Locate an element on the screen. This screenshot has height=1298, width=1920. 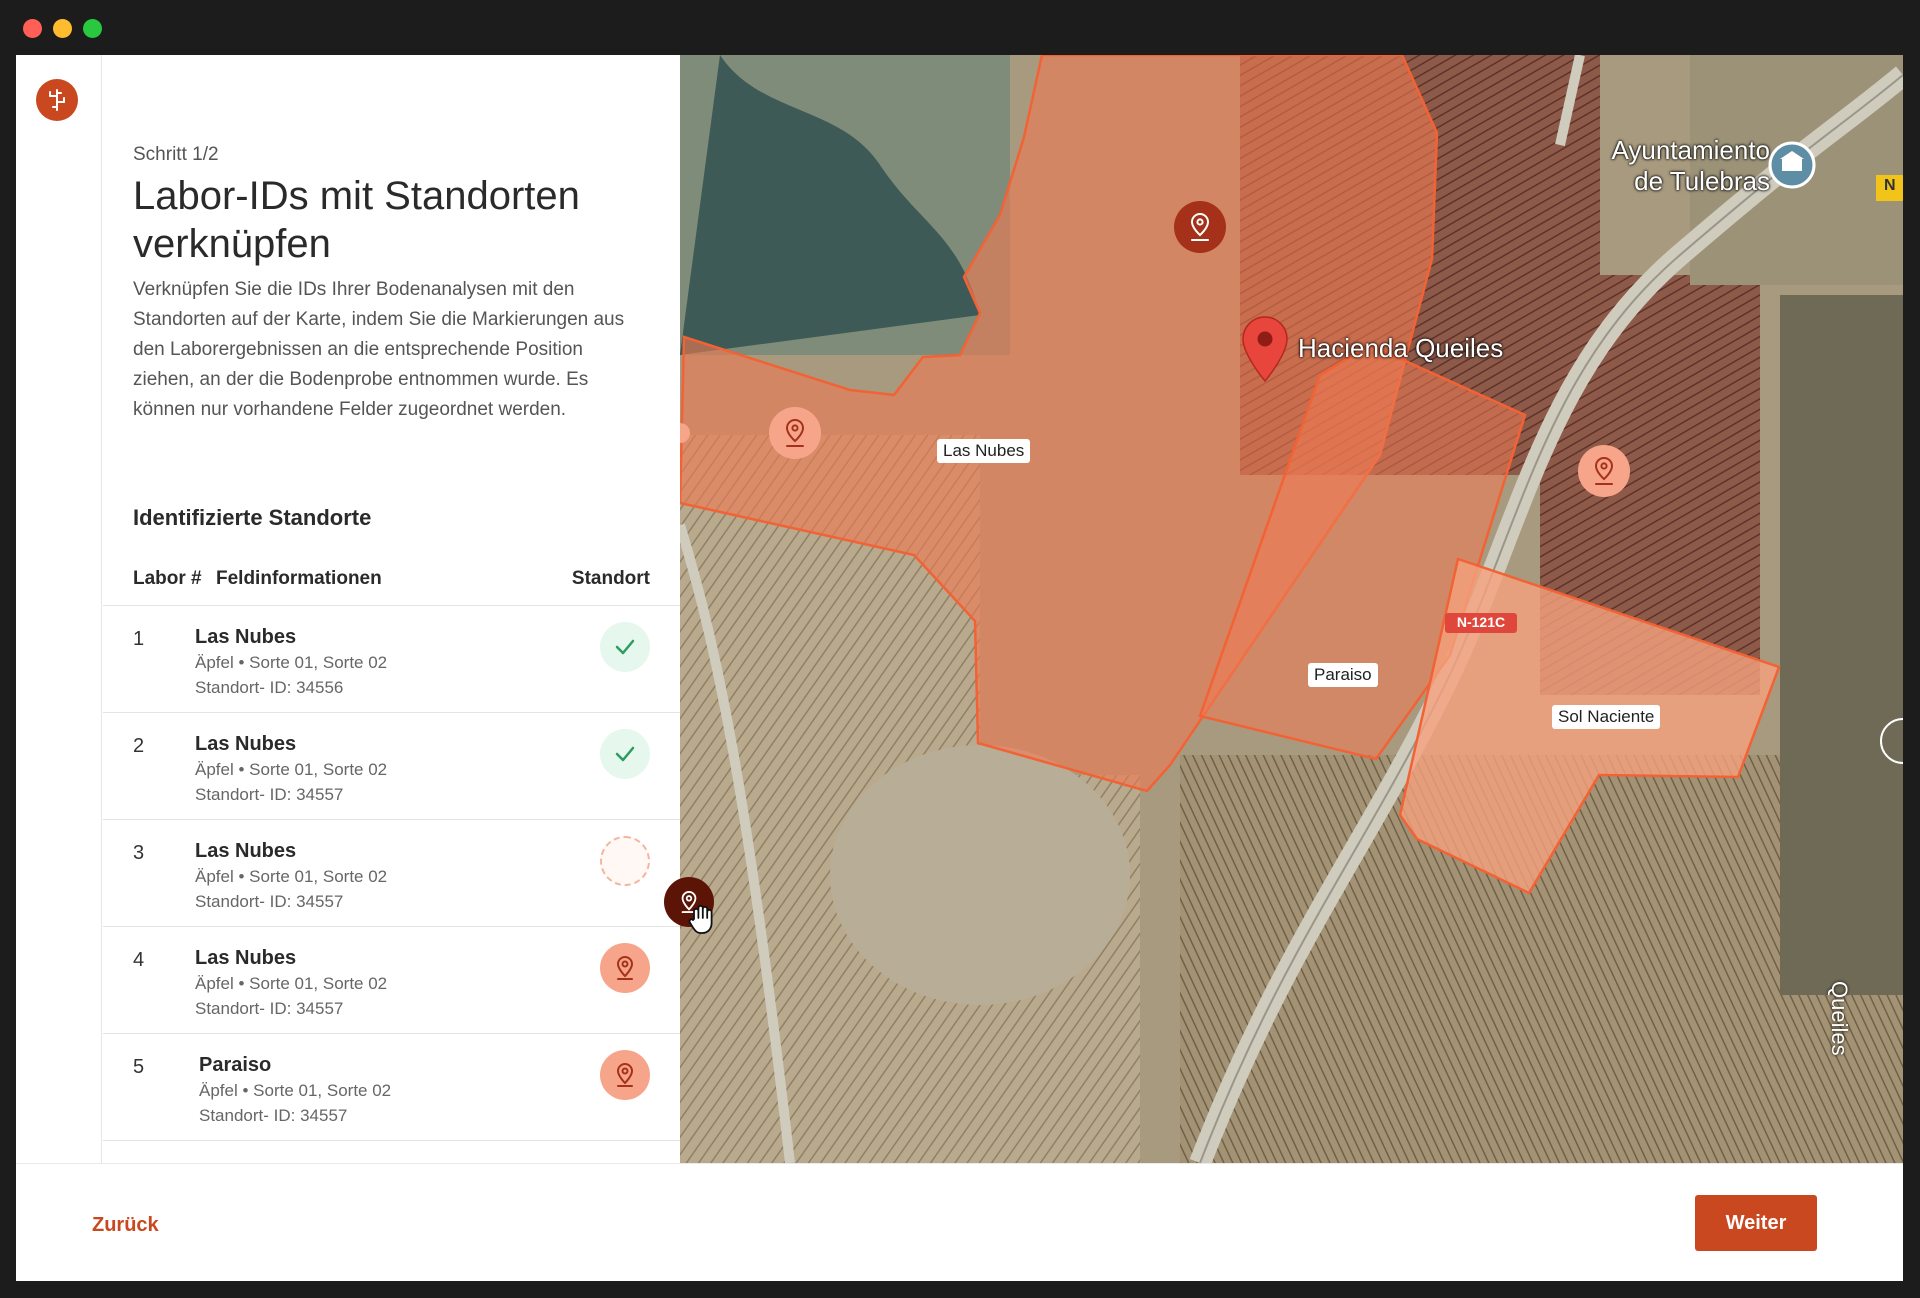
edge-label: N is located at coordinates (1890, 185).